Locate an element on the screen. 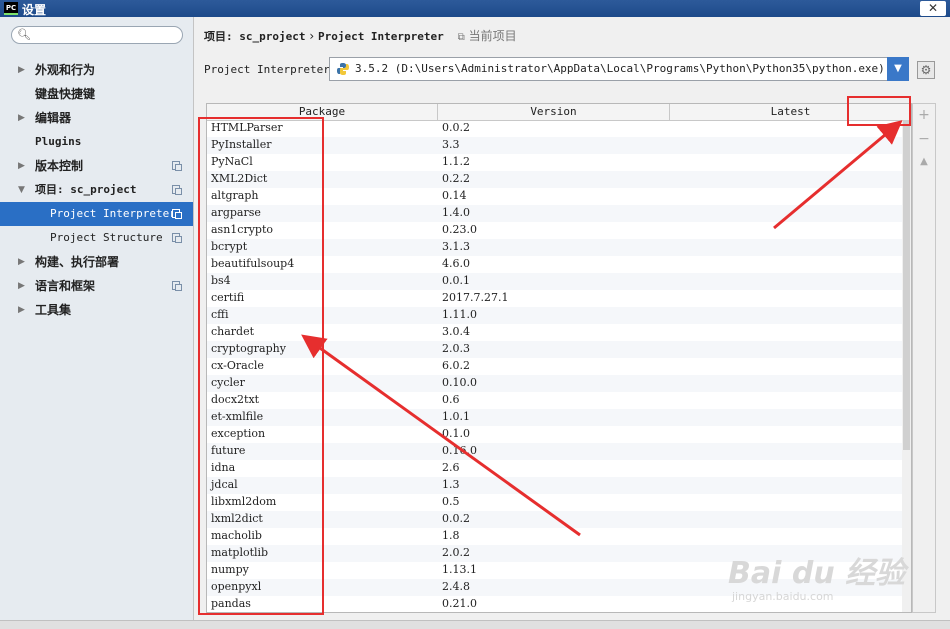 The width and height of the screenshot is (950, 629). arrow-to-package-list is located at coordinates (441, 435).